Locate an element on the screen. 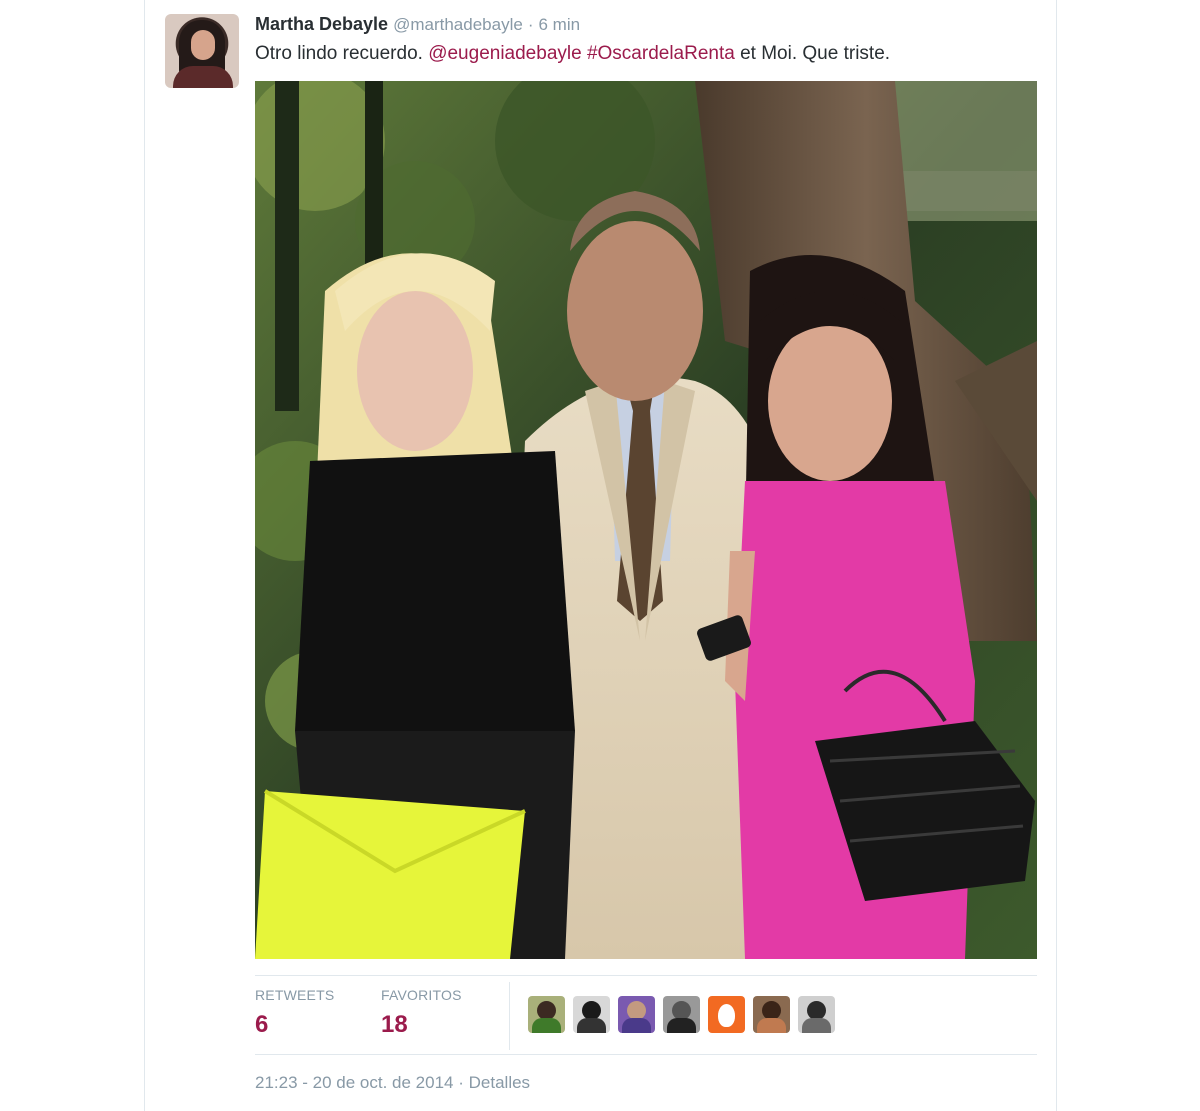 The width and height of the screenshot is (1200, 1111). favorites-stat: FAVORITOS 18 is located at coordinates (421, 1013).